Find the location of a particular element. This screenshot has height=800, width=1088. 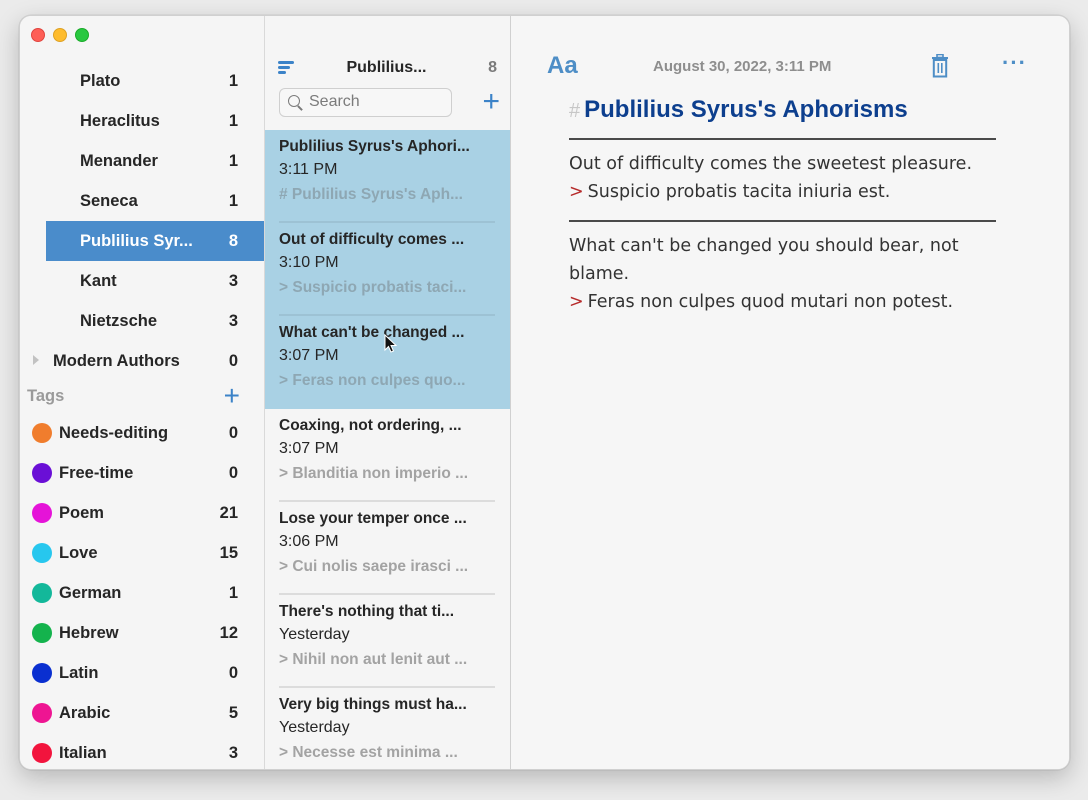

search-input: Search is located at coordinates (365, 102).